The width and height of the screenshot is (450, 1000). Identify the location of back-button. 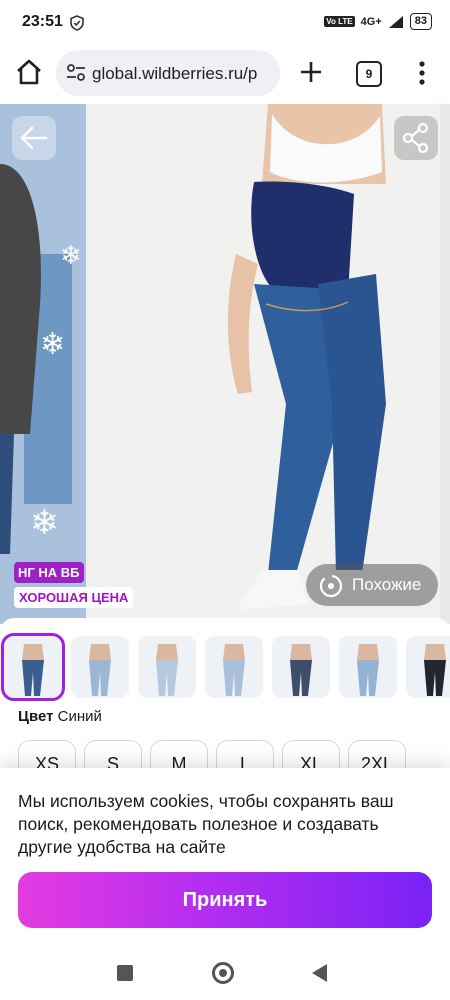
(34, 138).